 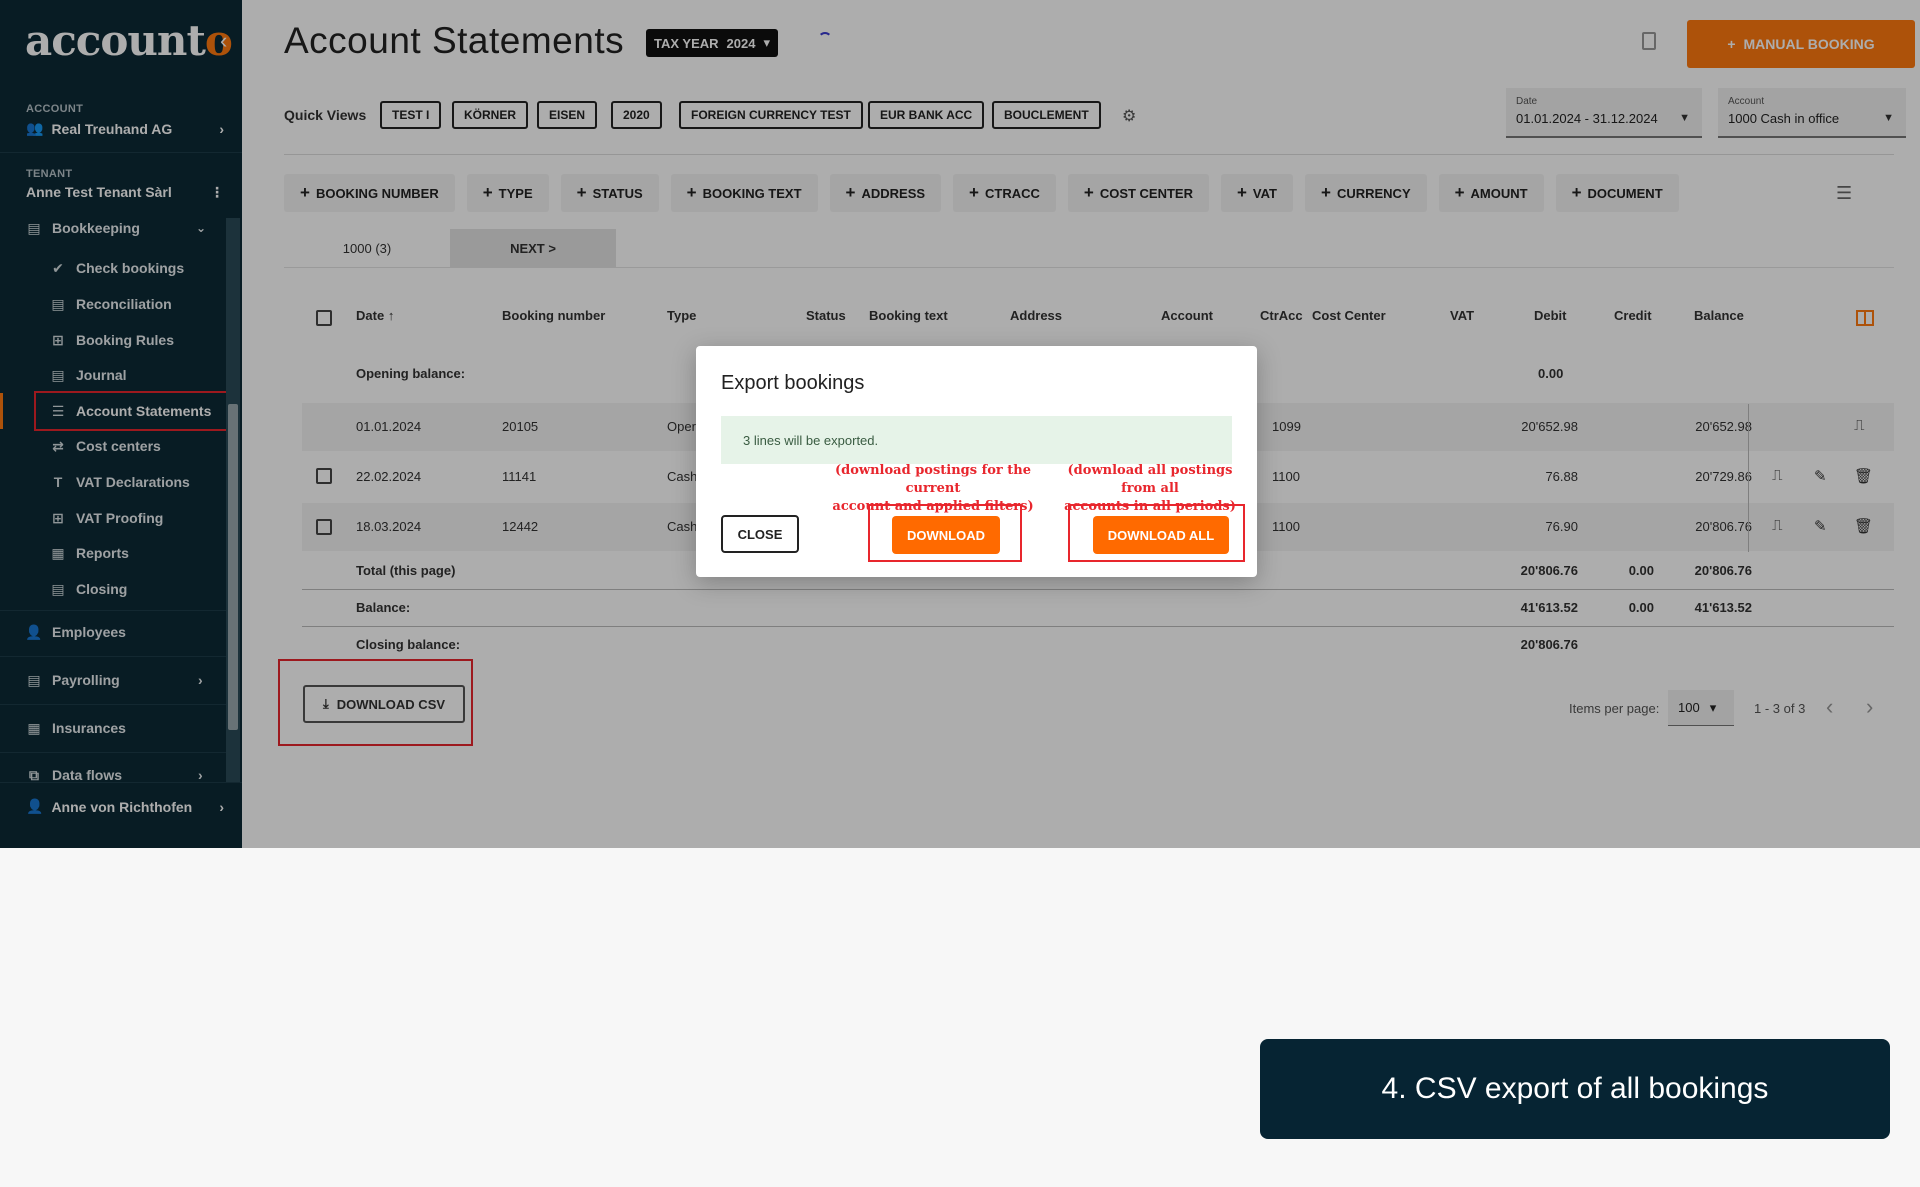 I want to click on dialog-title: Export bookings, so click(x=793, y=383).